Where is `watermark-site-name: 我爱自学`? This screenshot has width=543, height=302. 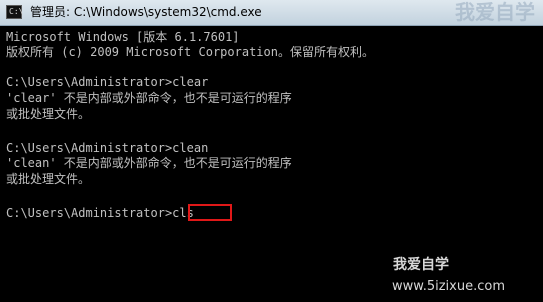 watermark-site-name: 我爱自学 is located at coordinates (421, 265).